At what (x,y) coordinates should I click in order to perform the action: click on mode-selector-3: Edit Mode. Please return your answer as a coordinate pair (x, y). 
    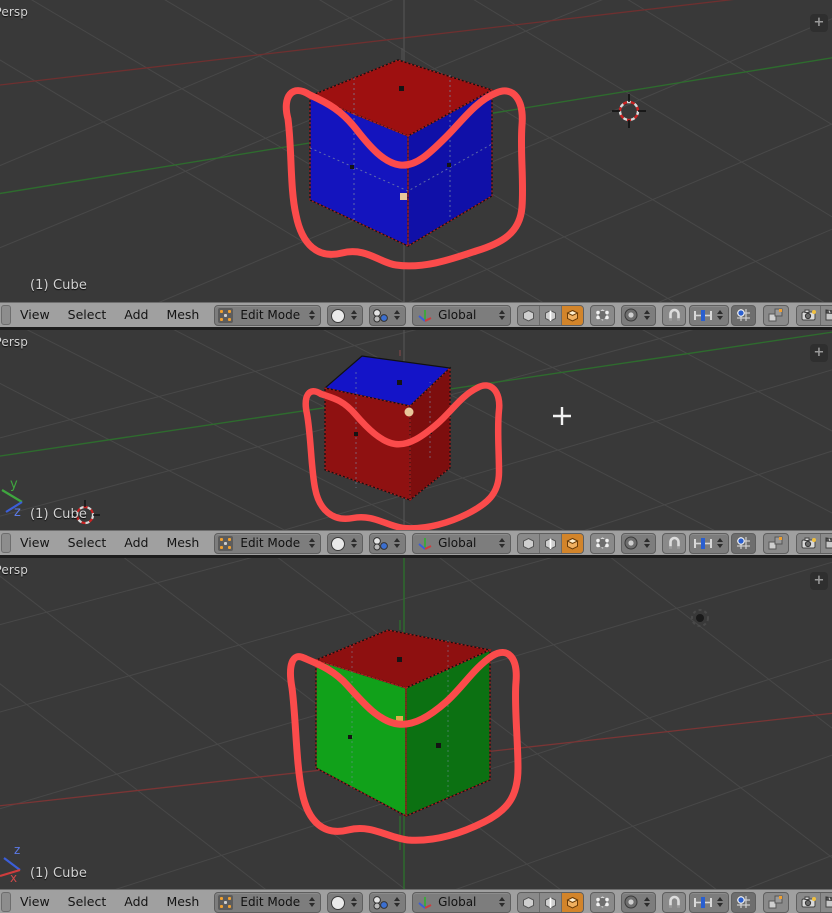
    Looking at the image, I should click on (268, 902).